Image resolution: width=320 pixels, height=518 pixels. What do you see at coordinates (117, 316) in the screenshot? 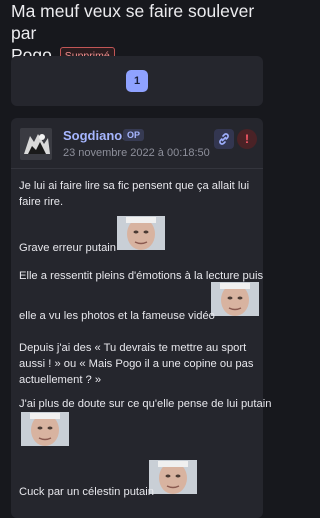
I see `post-text-line: elle a vu les photos et la fameuse vidéo` at bounding box center [117, 316].